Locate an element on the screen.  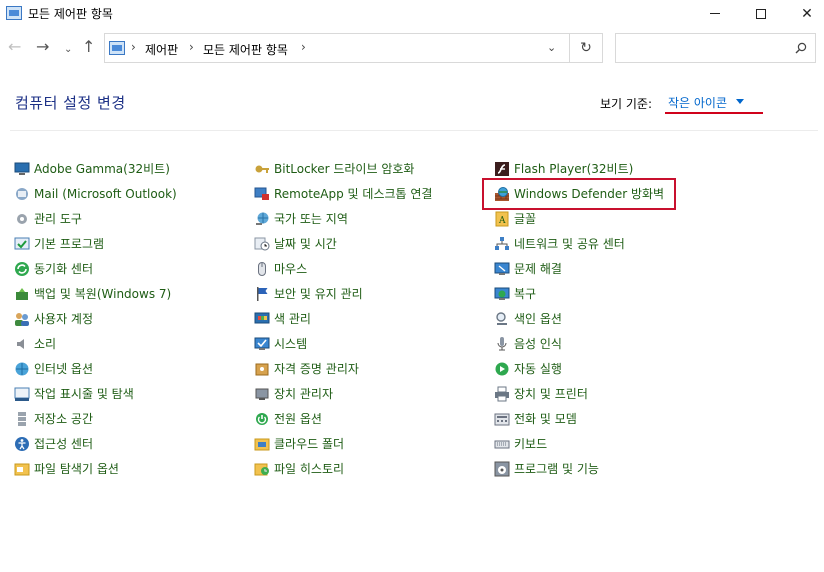
back-button: ← is located at coordinates (14, 47).